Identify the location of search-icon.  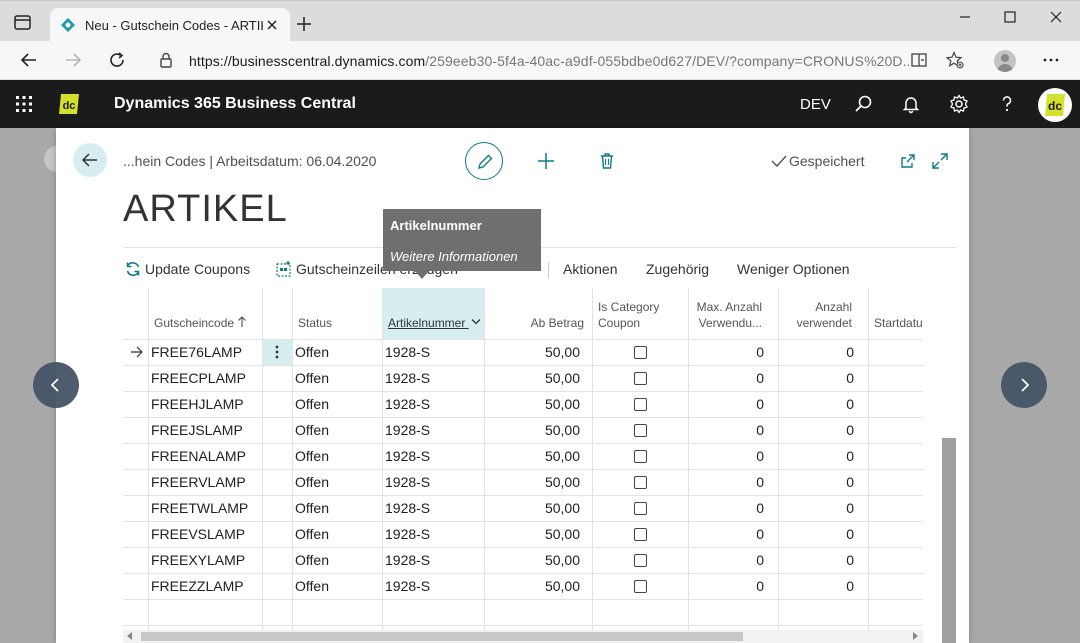
(863, 104).